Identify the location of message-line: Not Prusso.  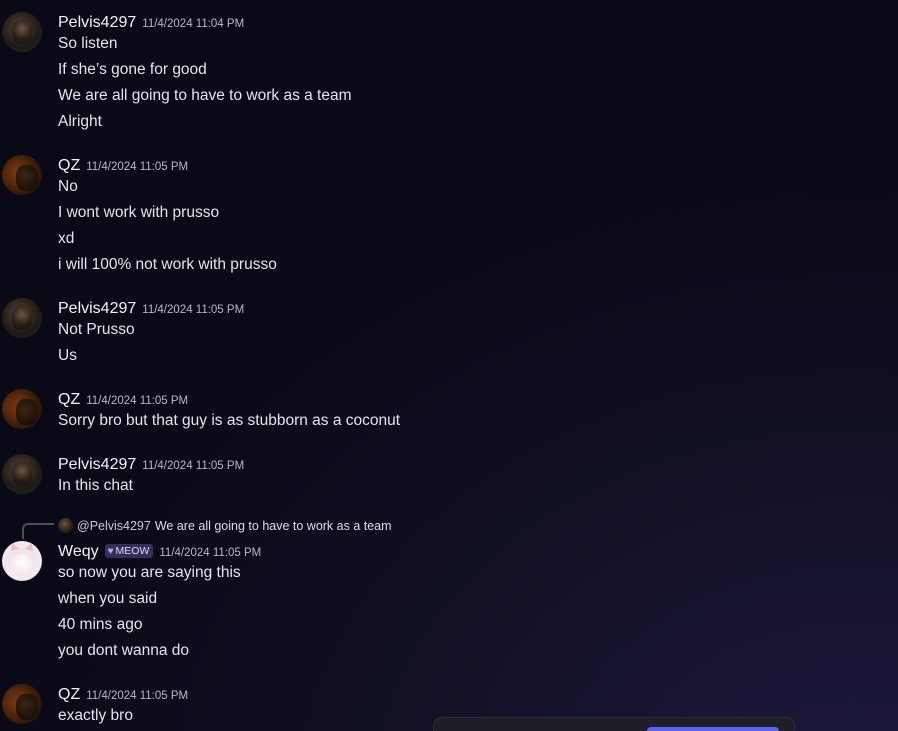
(96, 329).